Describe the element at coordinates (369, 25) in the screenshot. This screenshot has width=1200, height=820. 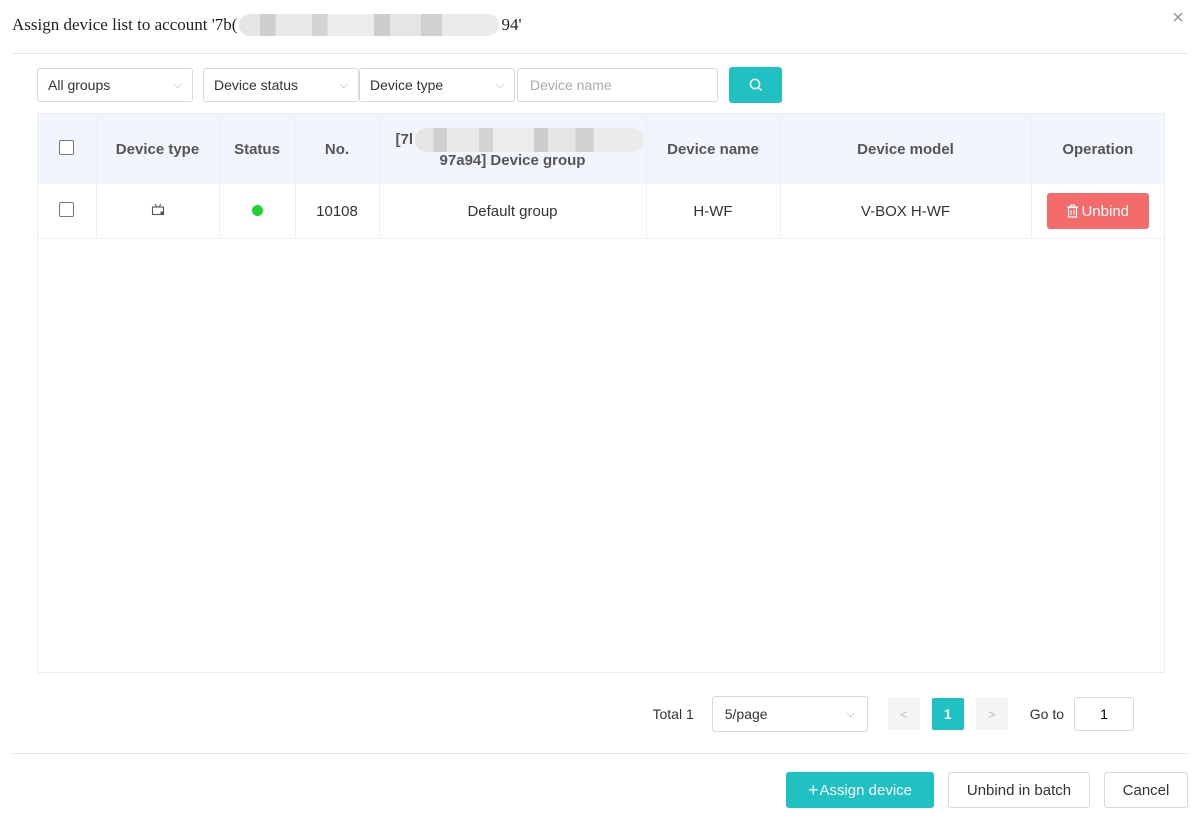
I see `redacted-account` at that location.